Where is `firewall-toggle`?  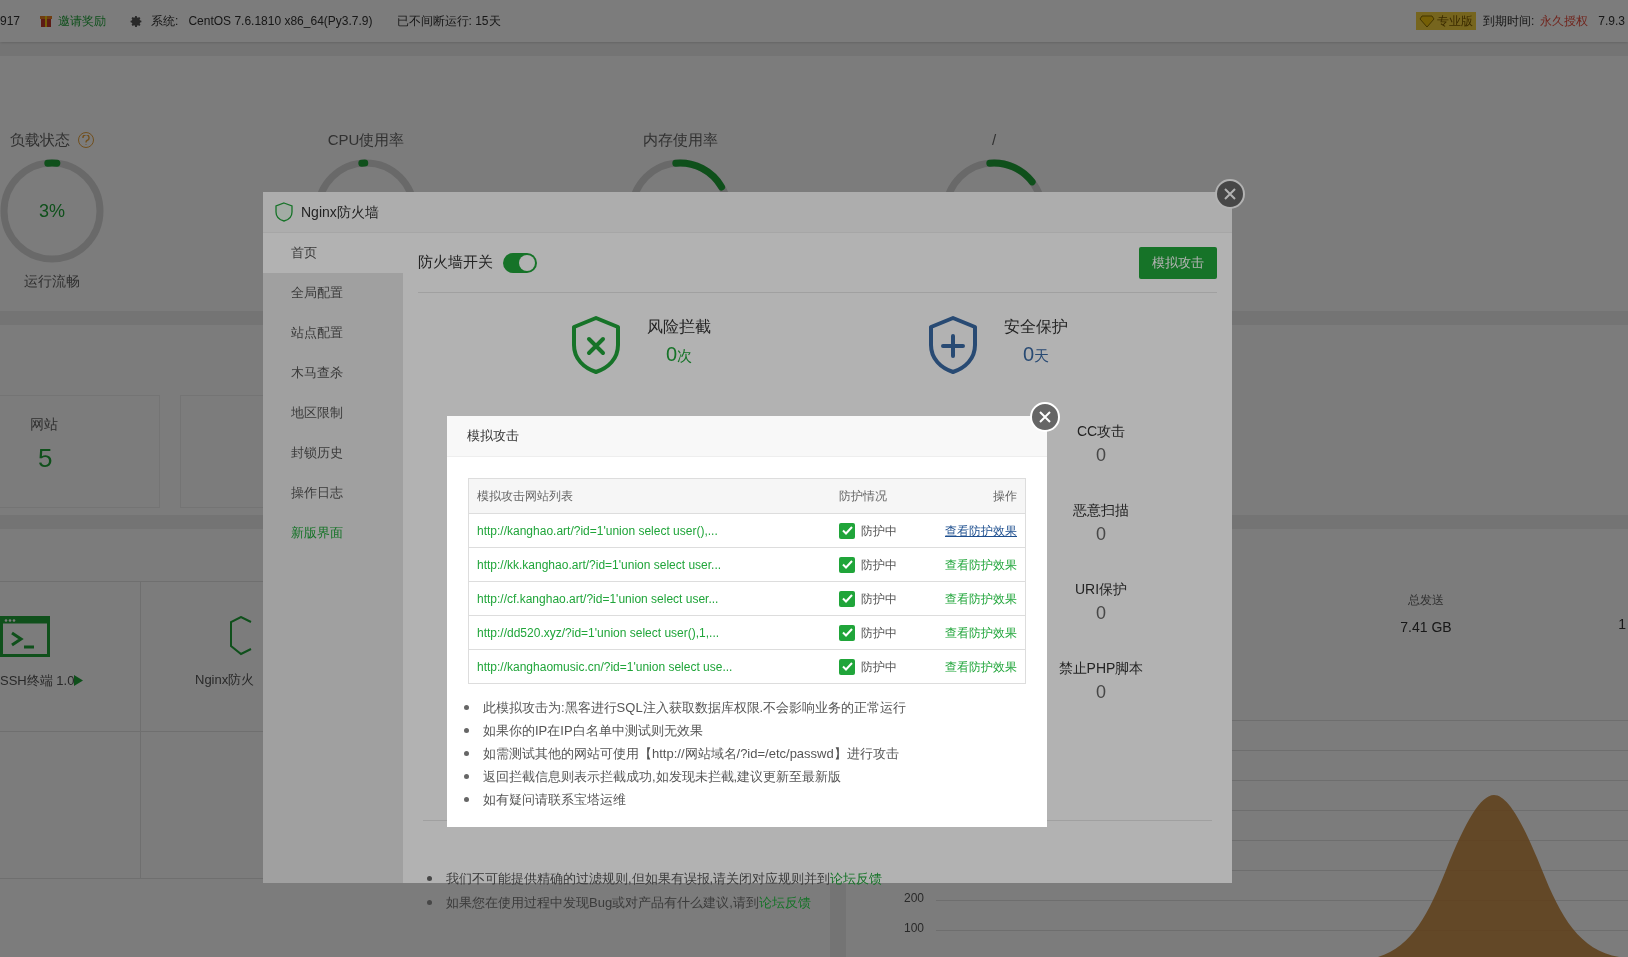
firewall-toggle is located at coordinates (520, 262).